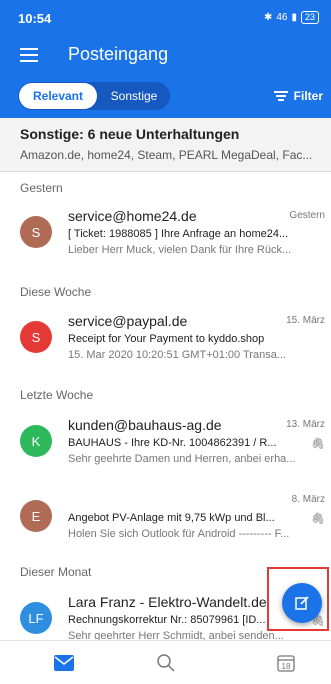 Image resolution: width=331 pixels, height=684 pixels. What do you see at coordinates (165, 18) in the screenshot?
I see `status-bar: 10:54 ✱ 46 ▮ 23` at bounding box center [165, 18].